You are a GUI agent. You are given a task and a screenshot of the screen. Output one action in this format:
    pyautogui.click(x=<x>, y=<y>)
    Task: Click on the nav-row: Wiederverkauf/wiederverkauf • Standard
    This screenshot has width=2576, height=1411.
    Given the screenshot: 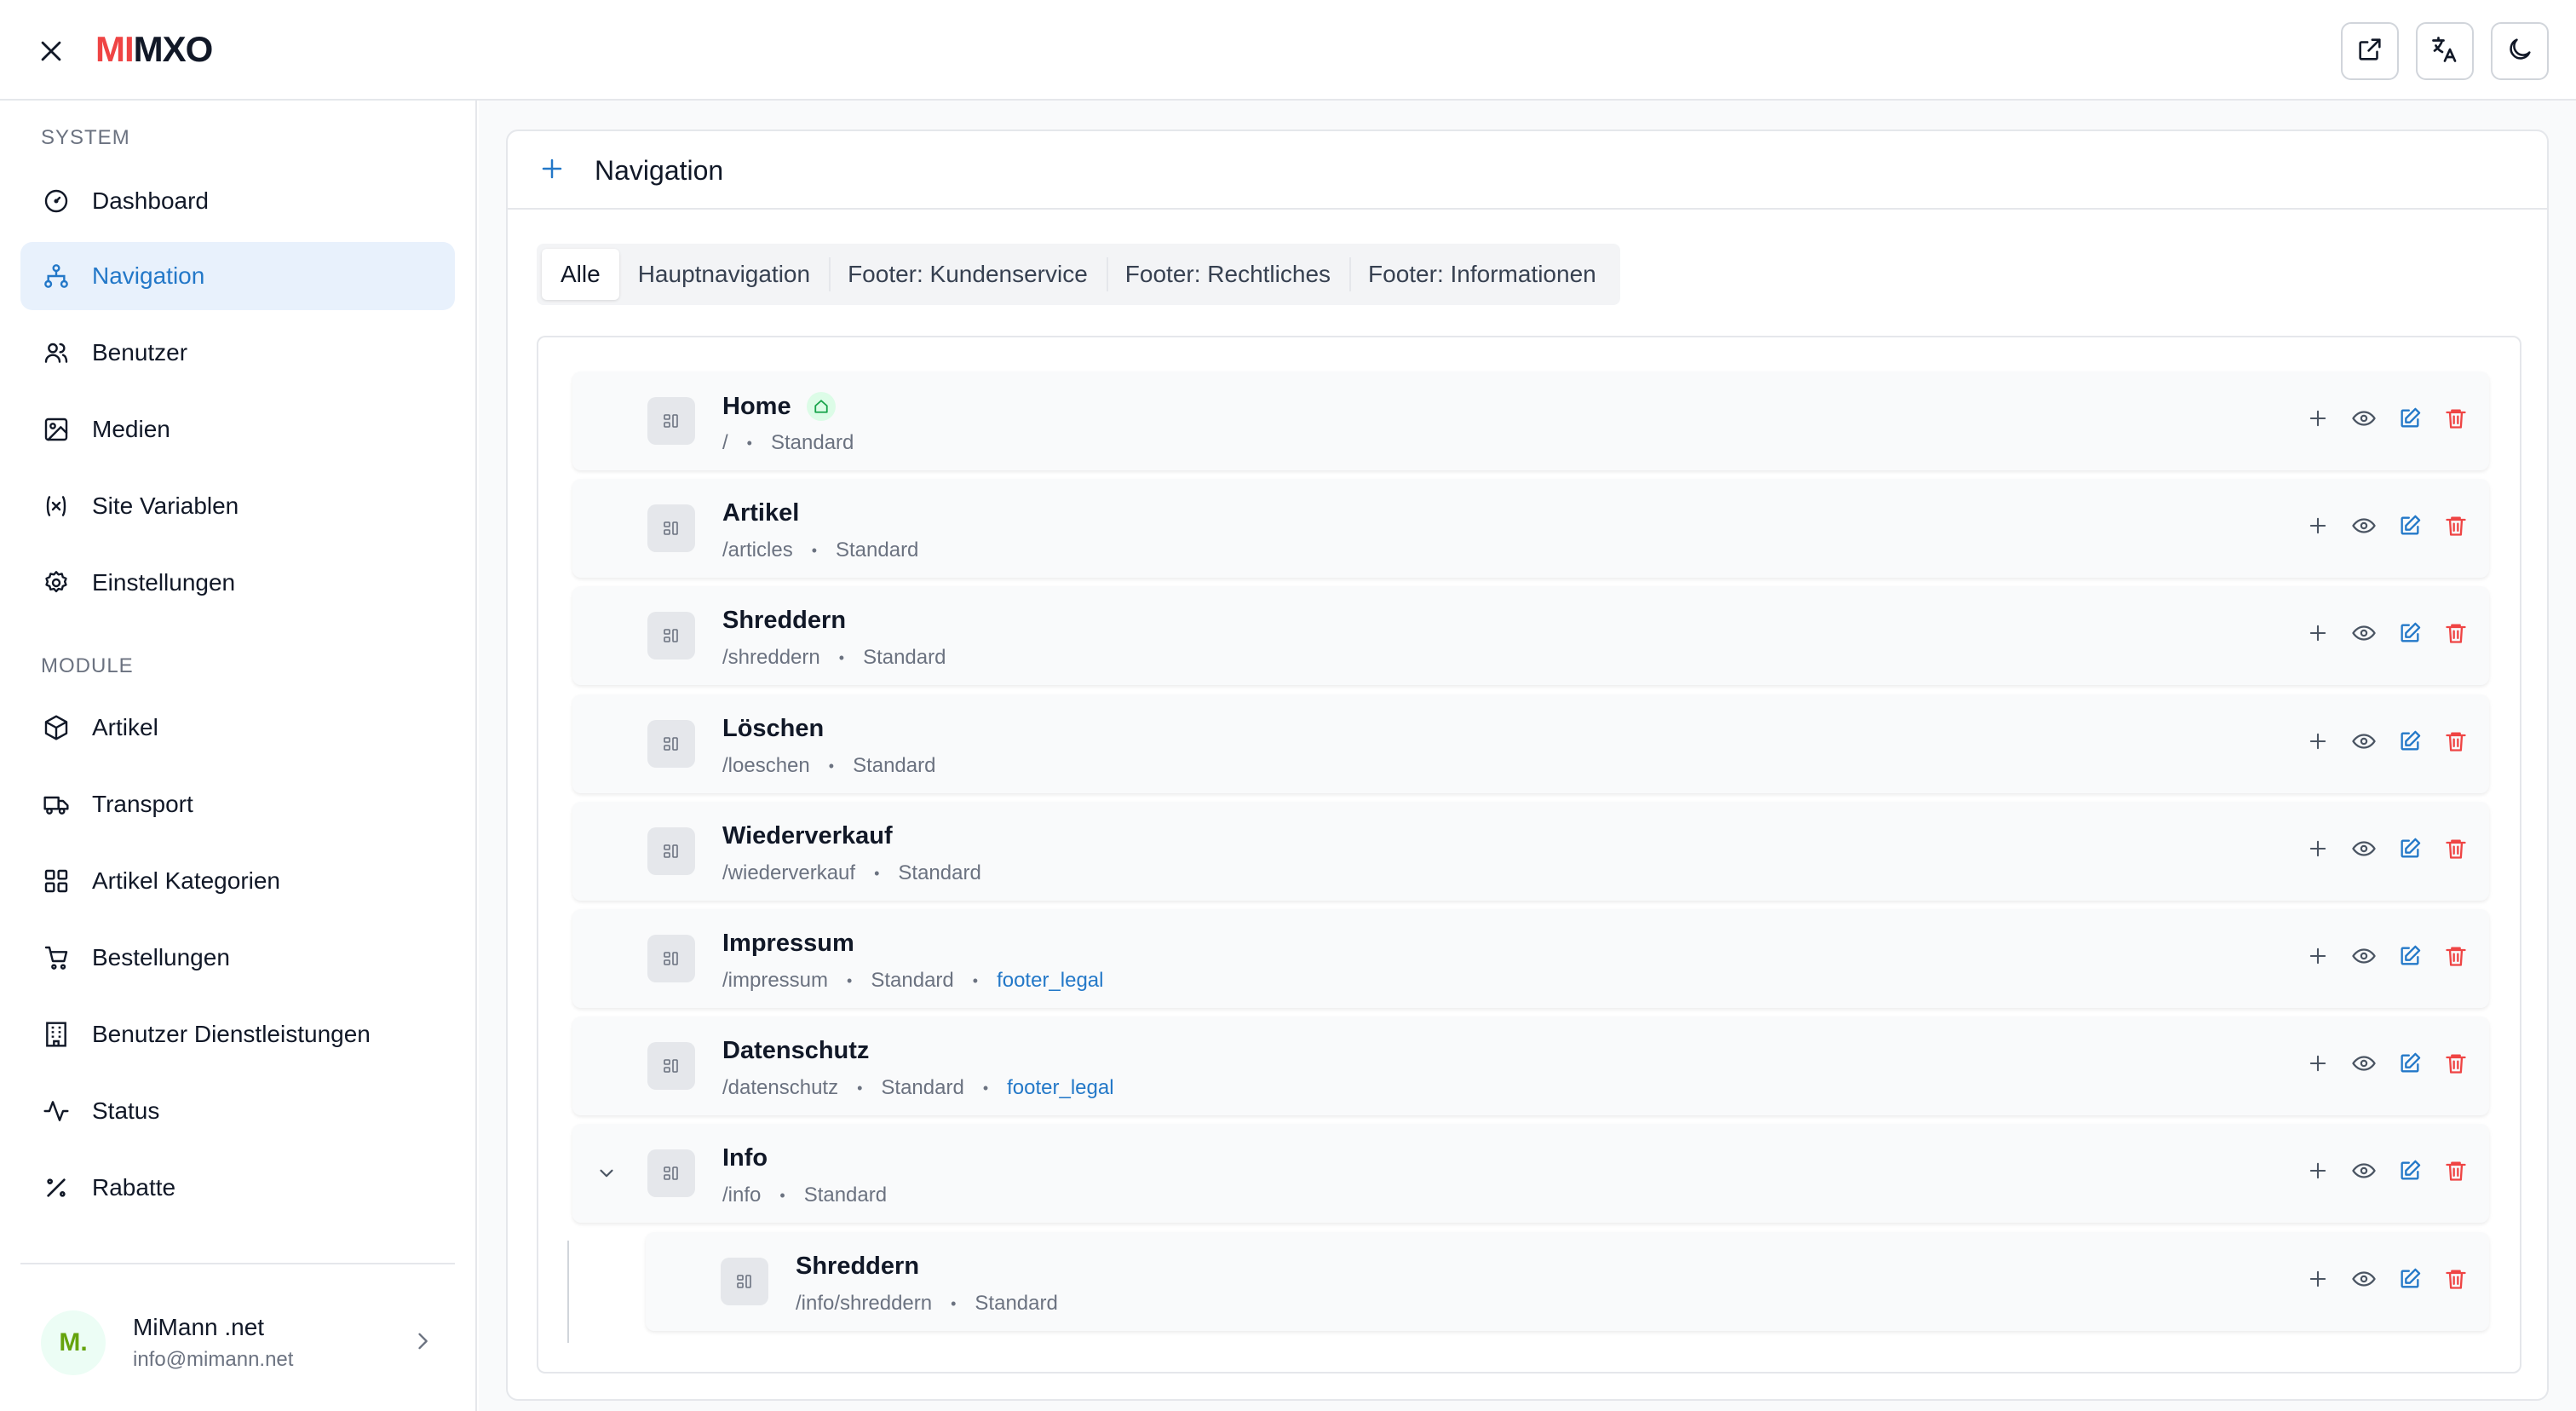 What is the action you would take?
    pyautogui.click(x=1531, y=851)
    